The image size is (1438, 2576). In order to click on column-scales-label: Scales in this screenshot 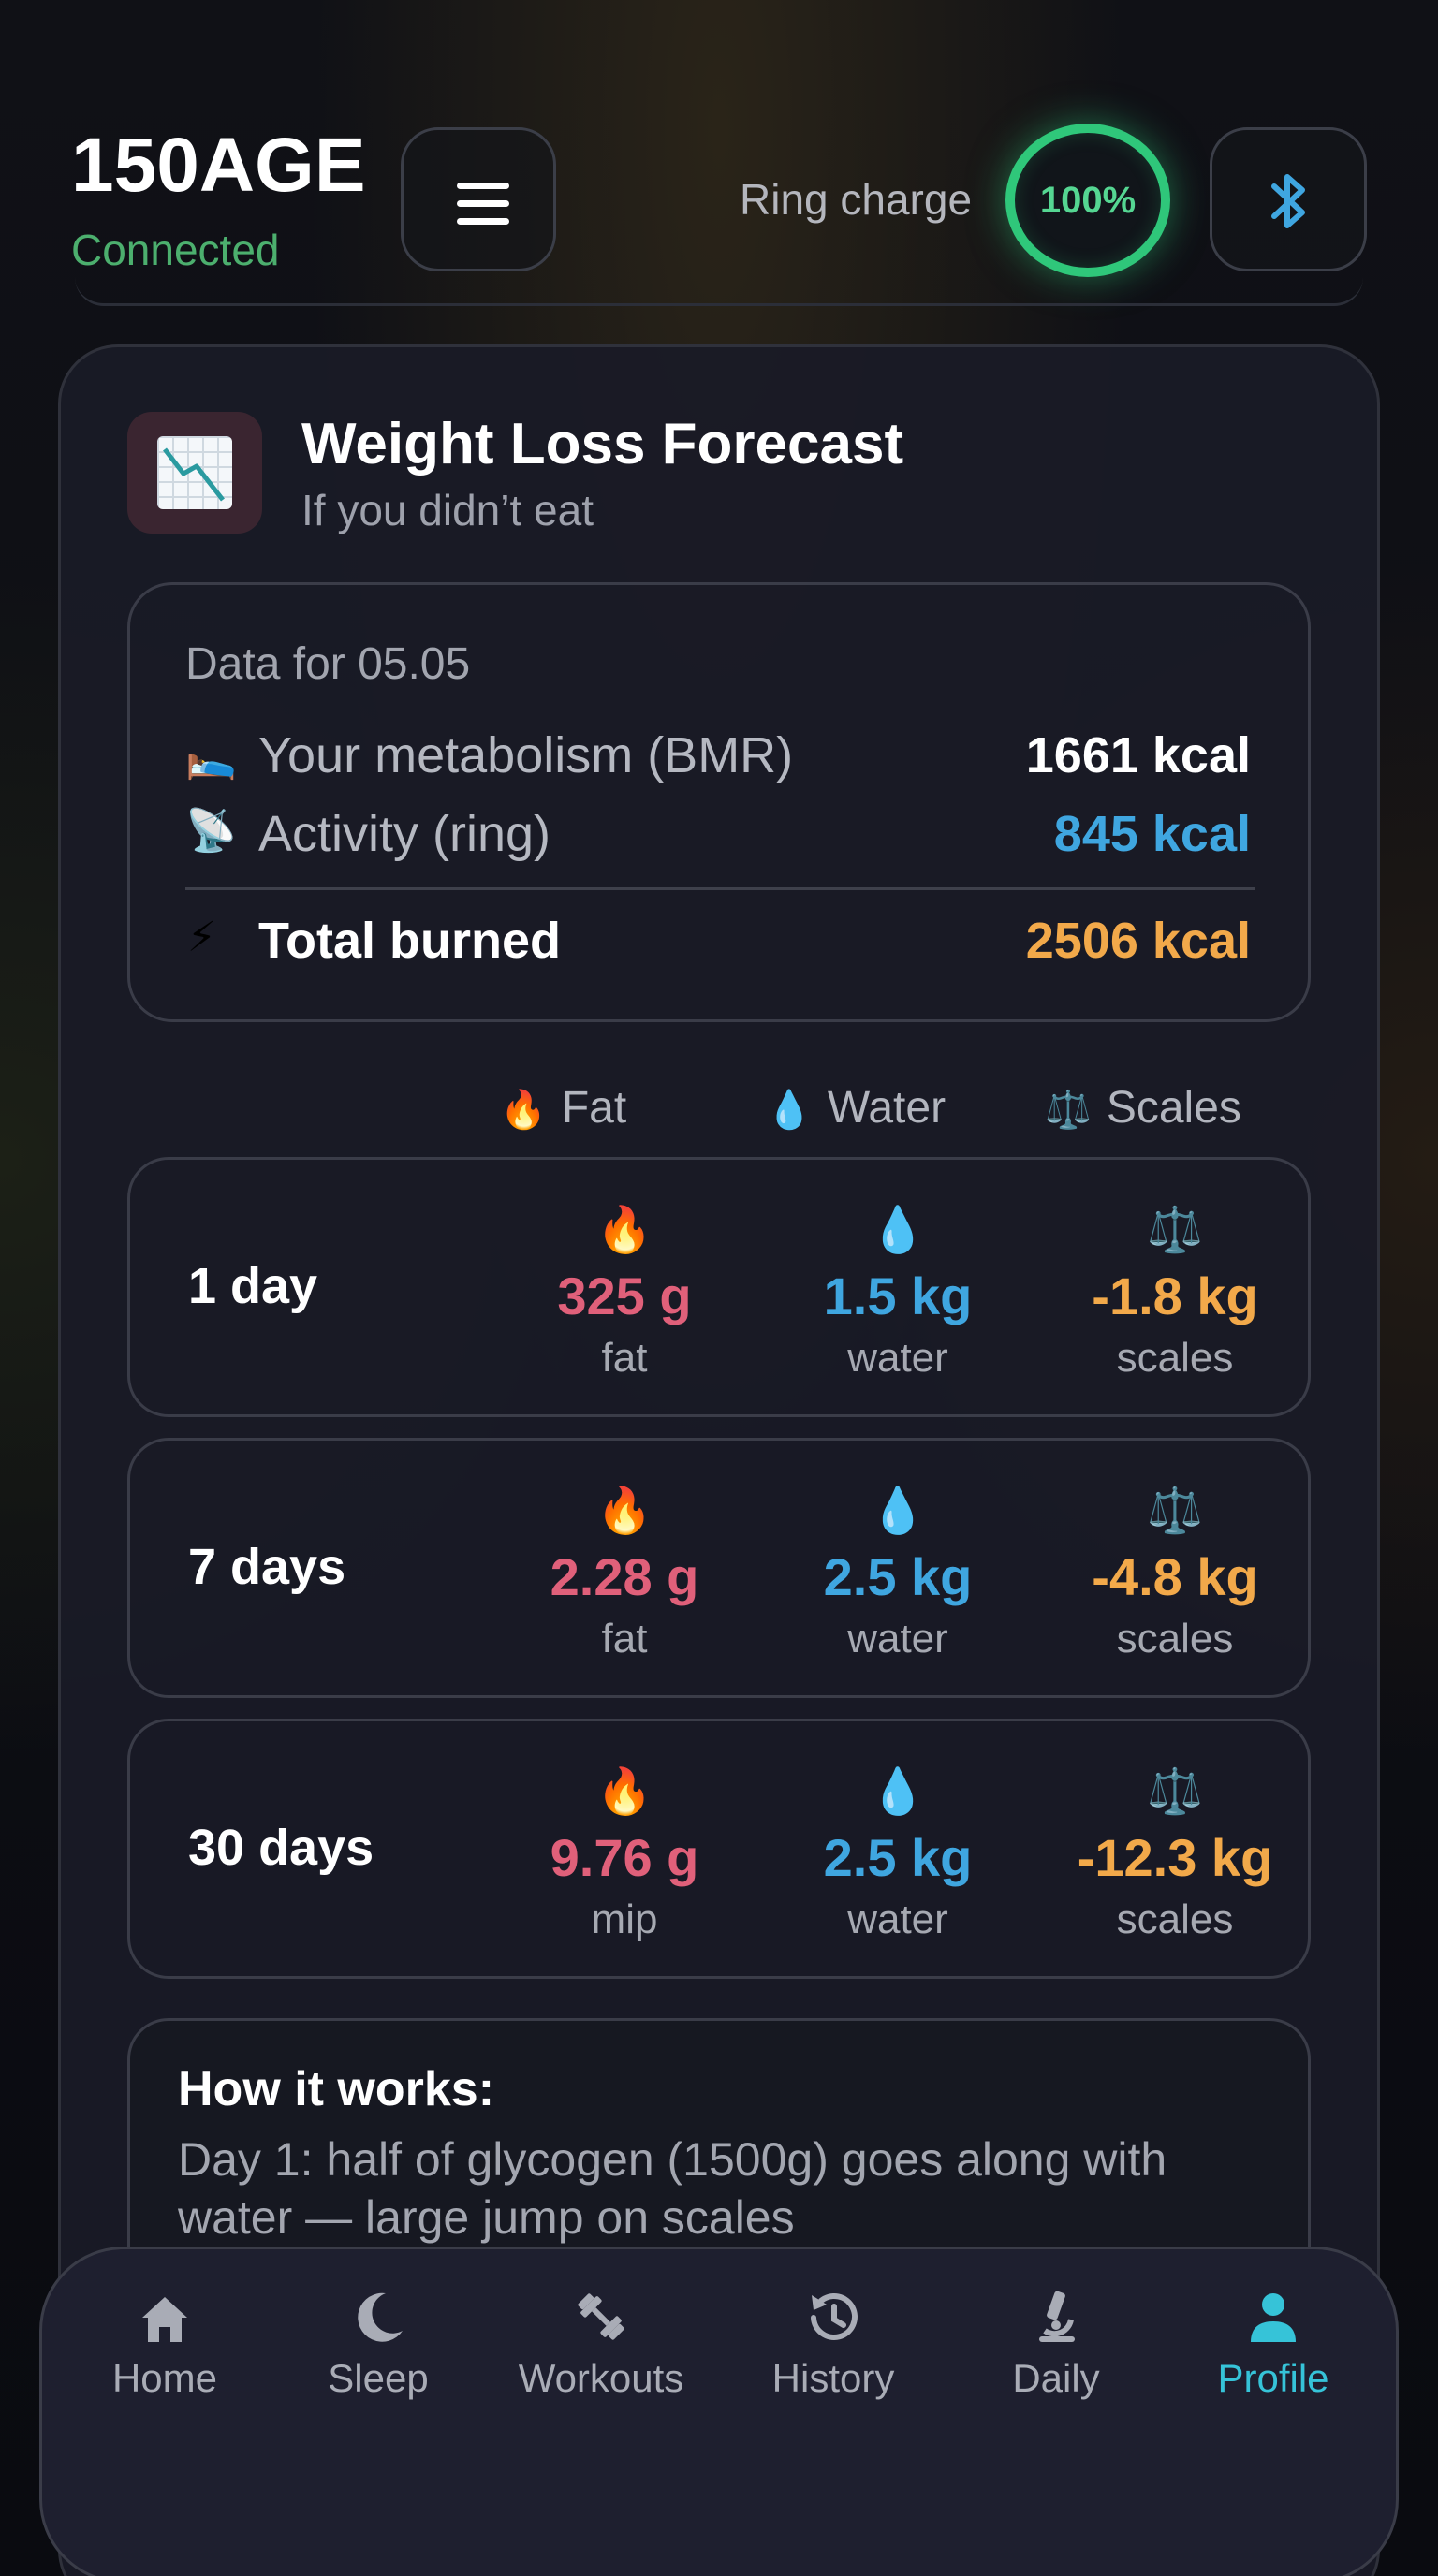, I will do `click(1173, 1108)`.